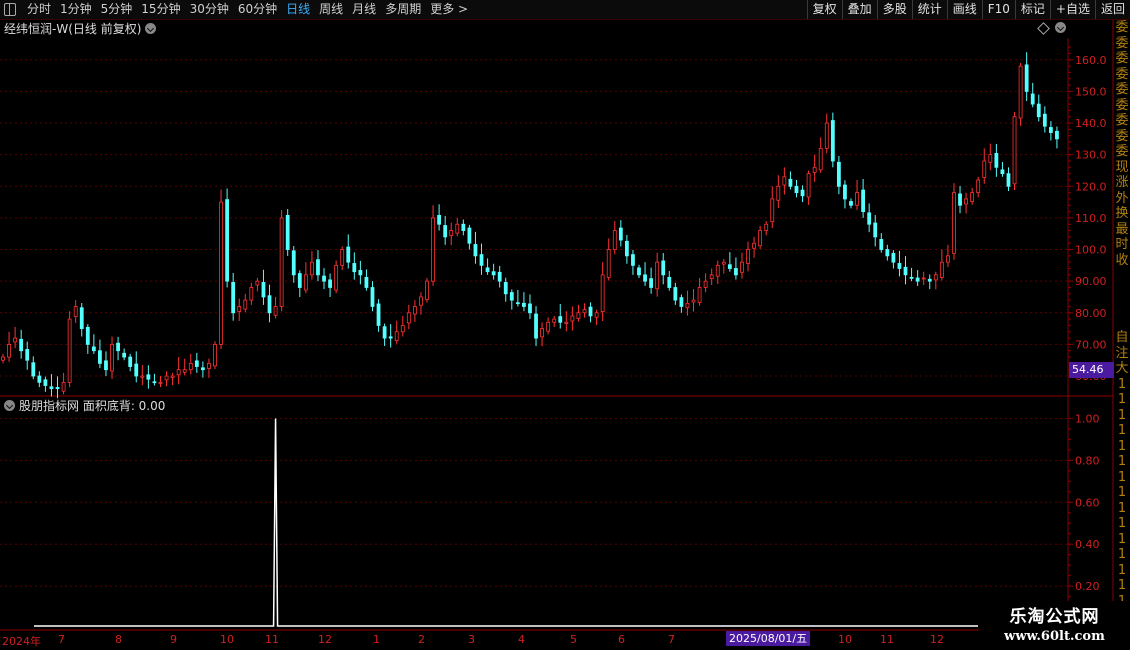 The width and height of the screenshot is (1130, 650). What do you see at coordinates (1122, 353) in the screenshot?
I see `side-panel-char: 注` at bounding box center [1122, 353].